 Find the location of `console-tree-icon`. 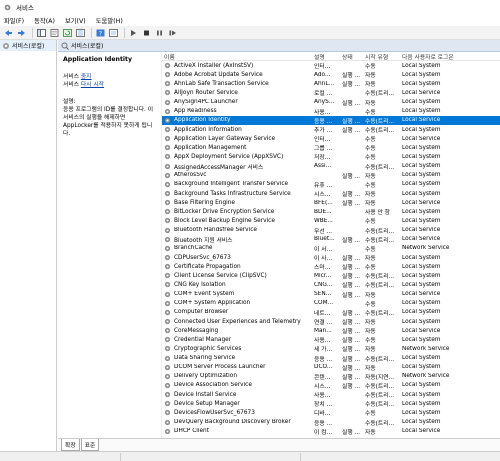

console-tree-icon is located at coordinates (41, 33).